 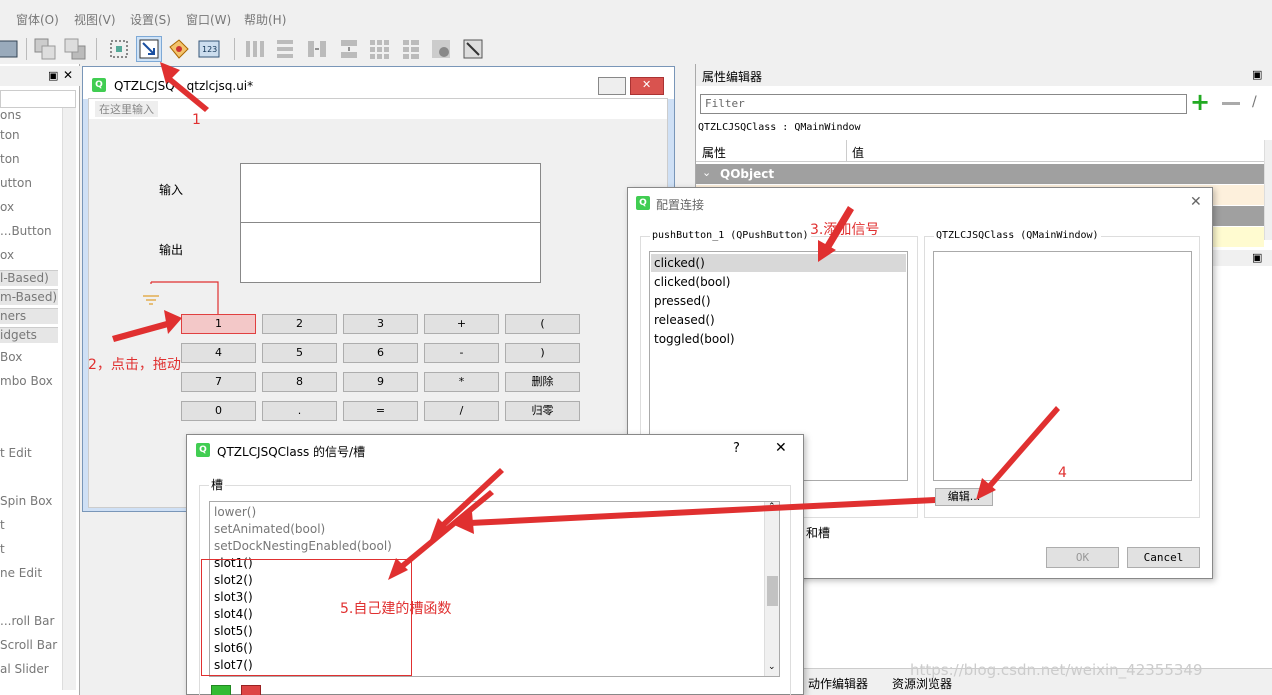 What do you see at coordinates (209, 49) in the screenshot?
I see `edit-tab-order-icon: 123` at bounding box center [209, 49].